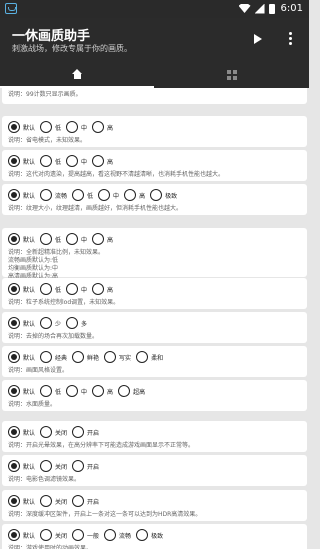 The image size is (320, 549). I want to click on radio-option: 少, so click(50, 323).